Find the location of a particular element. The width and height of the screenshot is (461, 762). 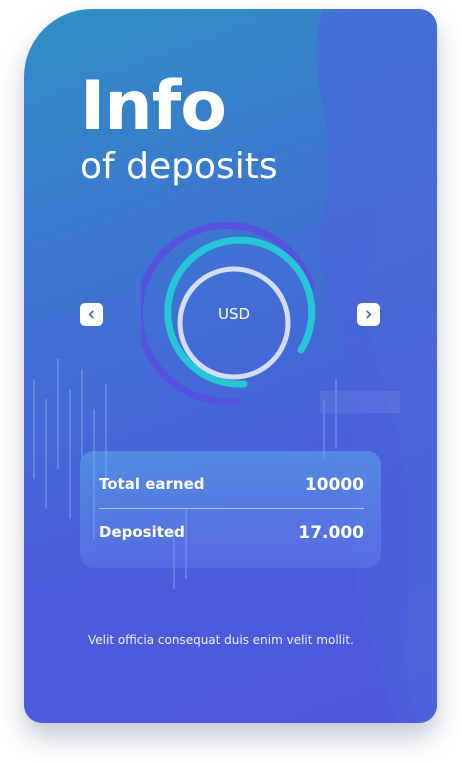

stat-label: Total earned is located at coordinates (152, 484).